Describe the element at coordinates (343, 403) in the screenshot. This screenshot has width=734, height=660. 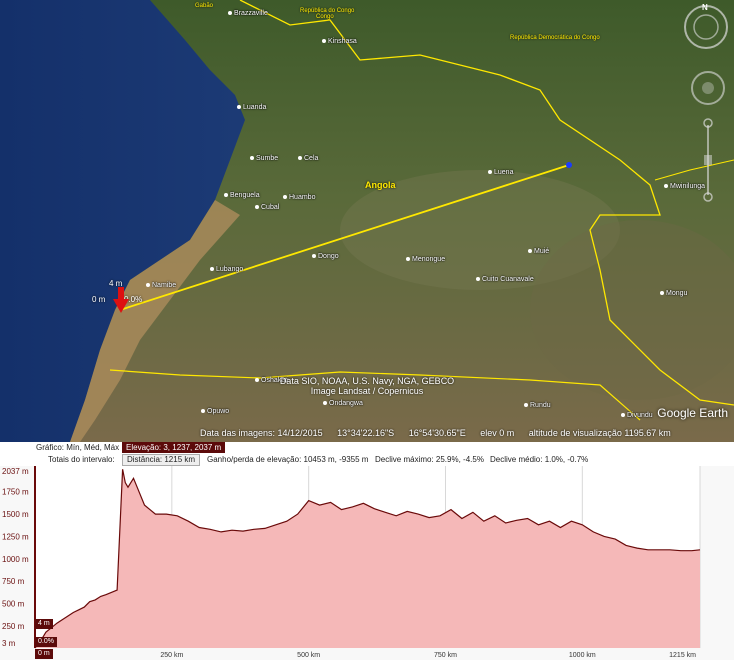
I see `place-ondangwa: Ondangwa` at that location.